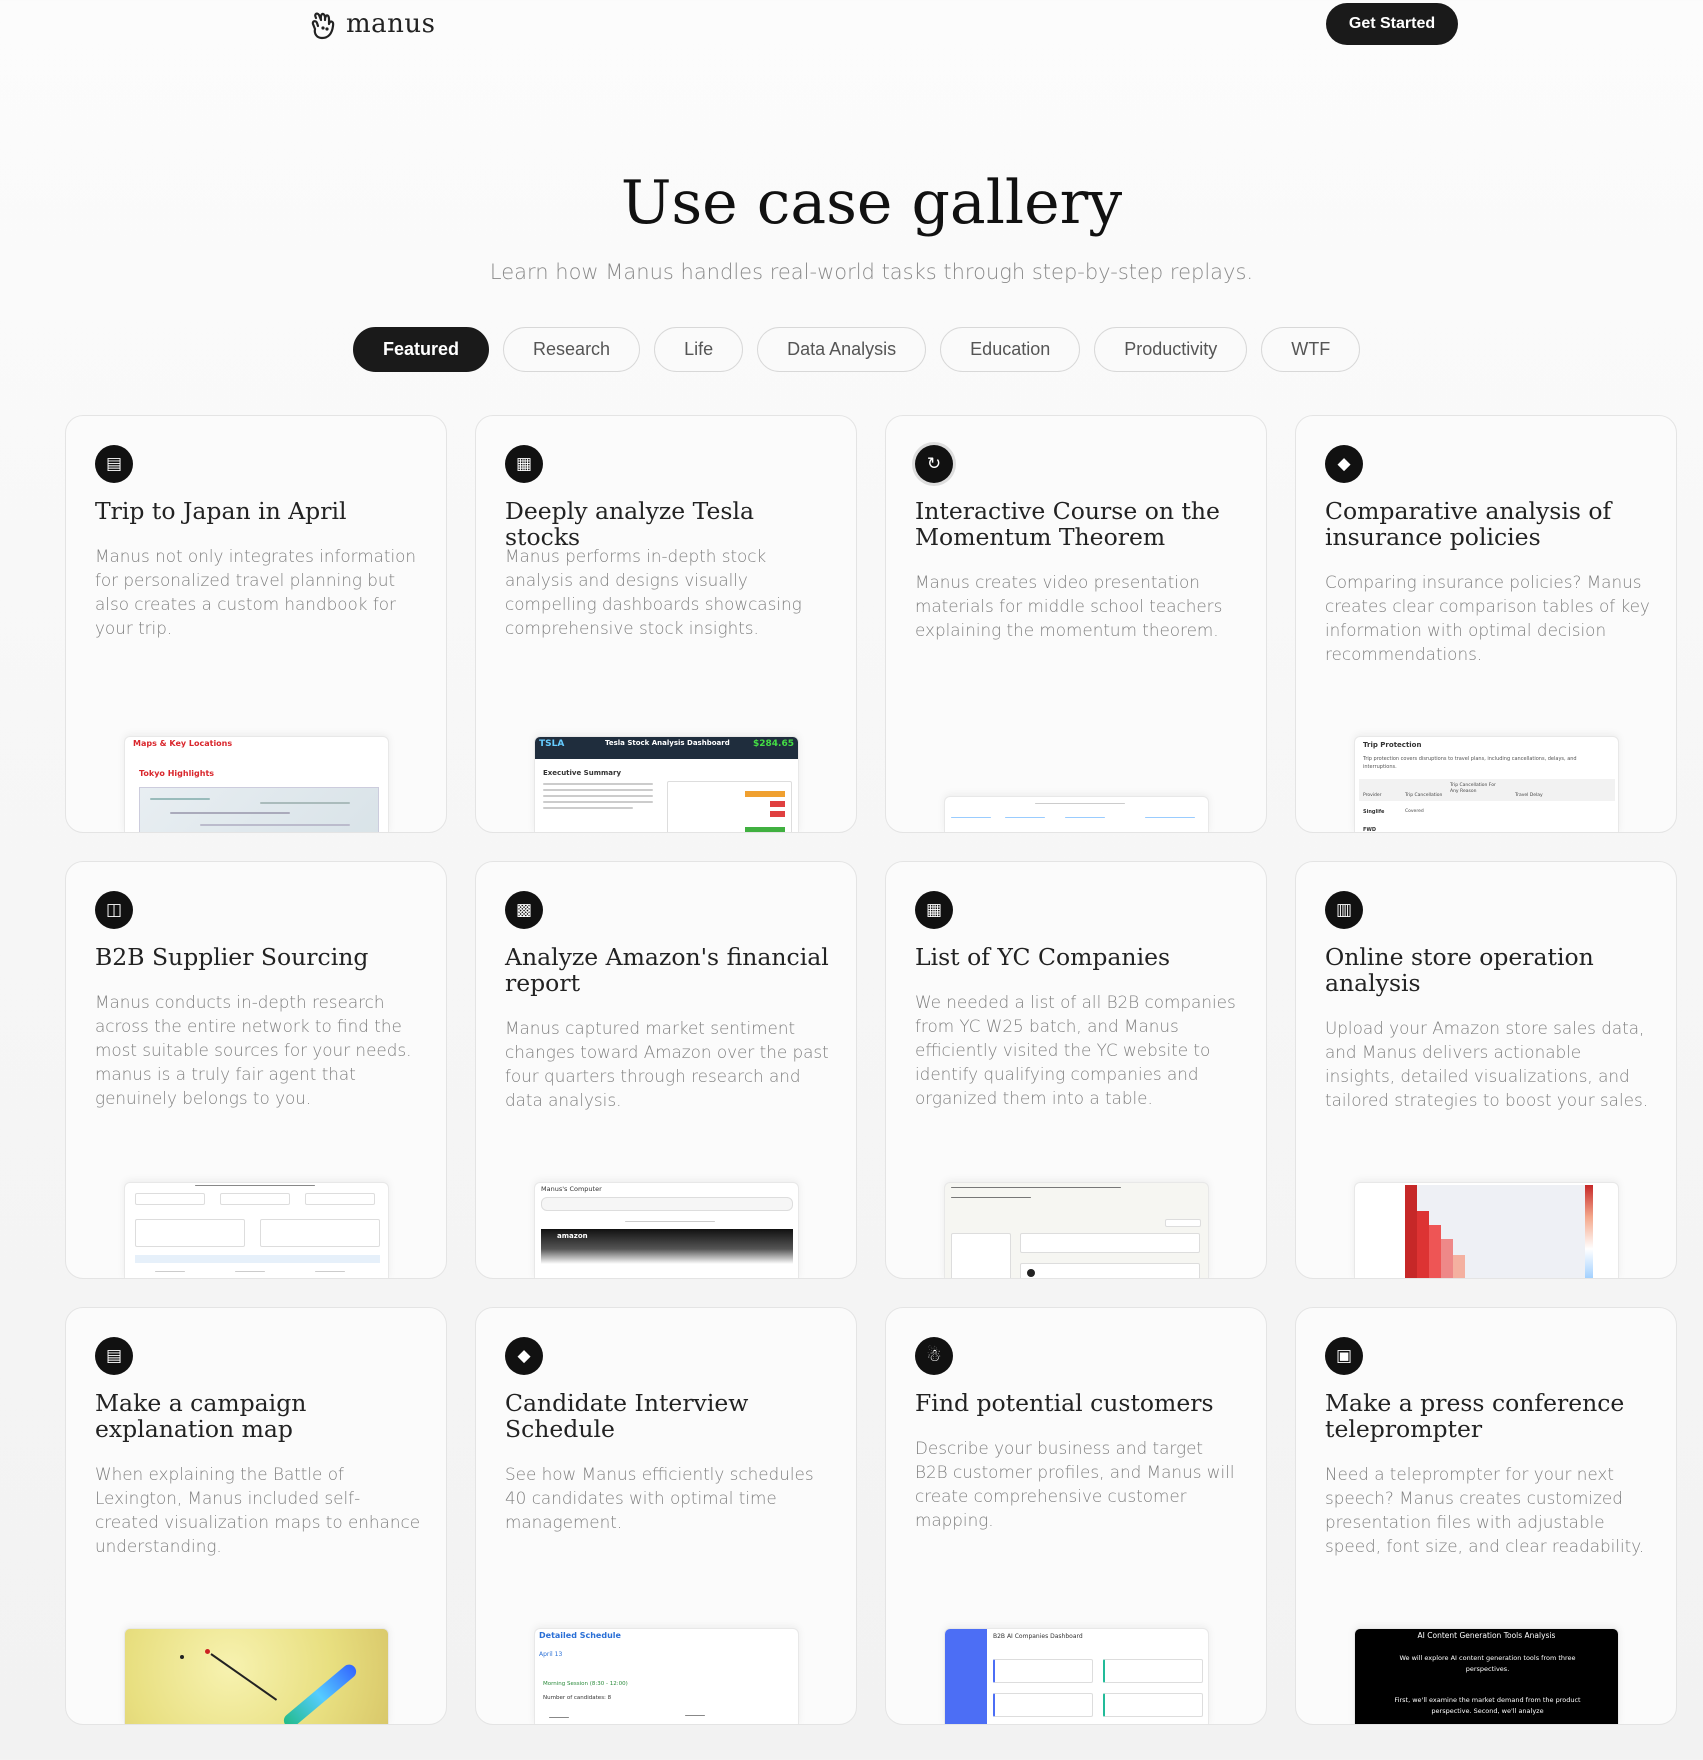 The width and height of the screenshot is (1703, 1760). Describe the element at coordinates (552, 744) in the screenshot. I see `preview-ticker: TSLA` at that location.